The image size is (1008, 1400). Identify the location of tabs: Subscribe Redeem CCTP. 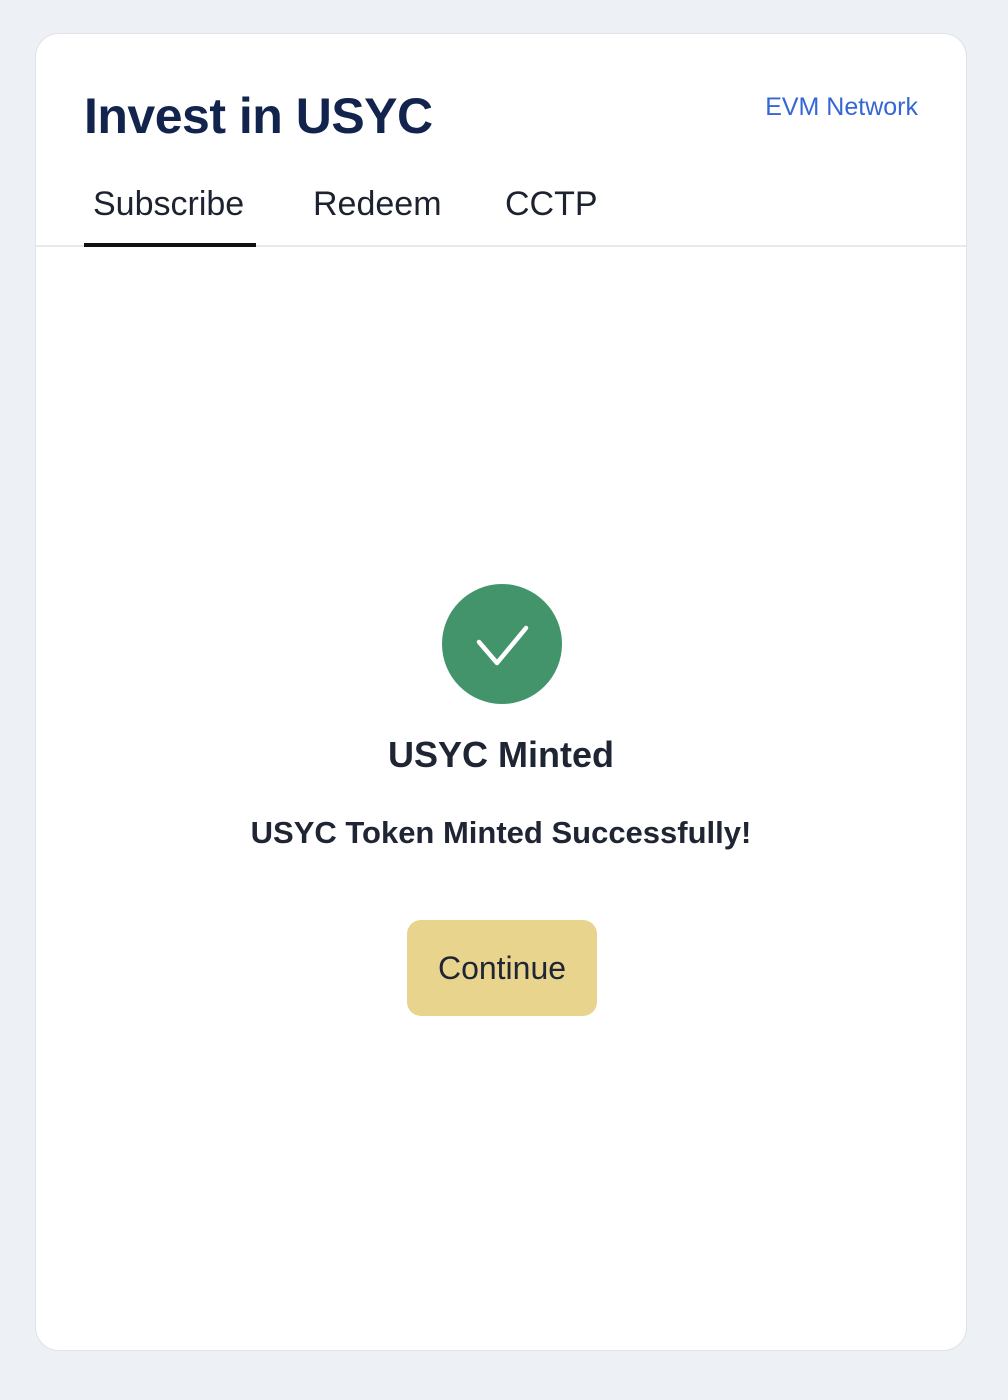
(345, 210).